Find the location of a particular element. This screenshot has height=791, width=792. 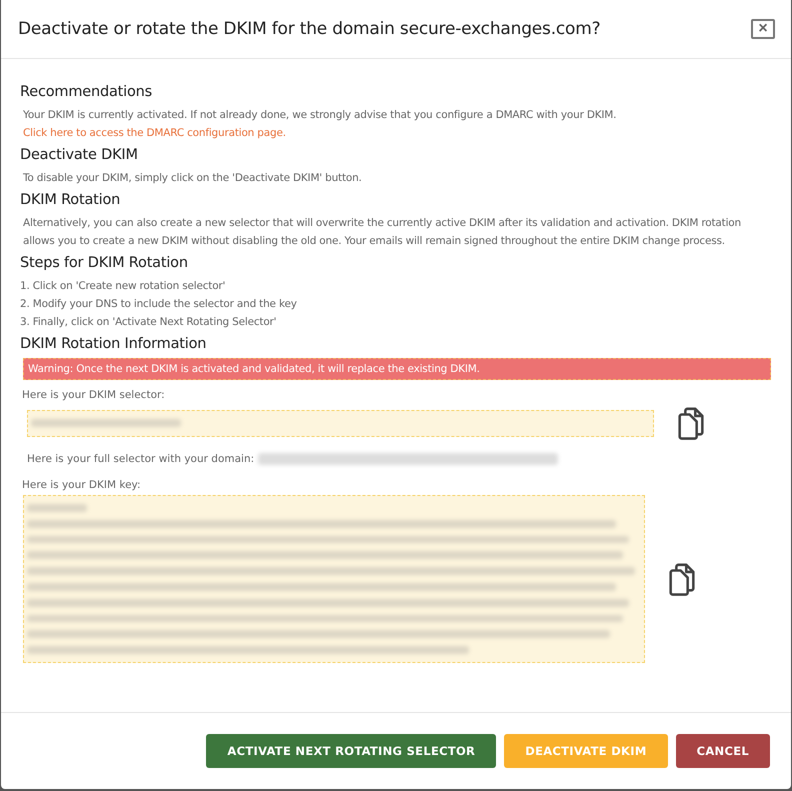

action-button: CANCEL is located at coordinates (723, 751).